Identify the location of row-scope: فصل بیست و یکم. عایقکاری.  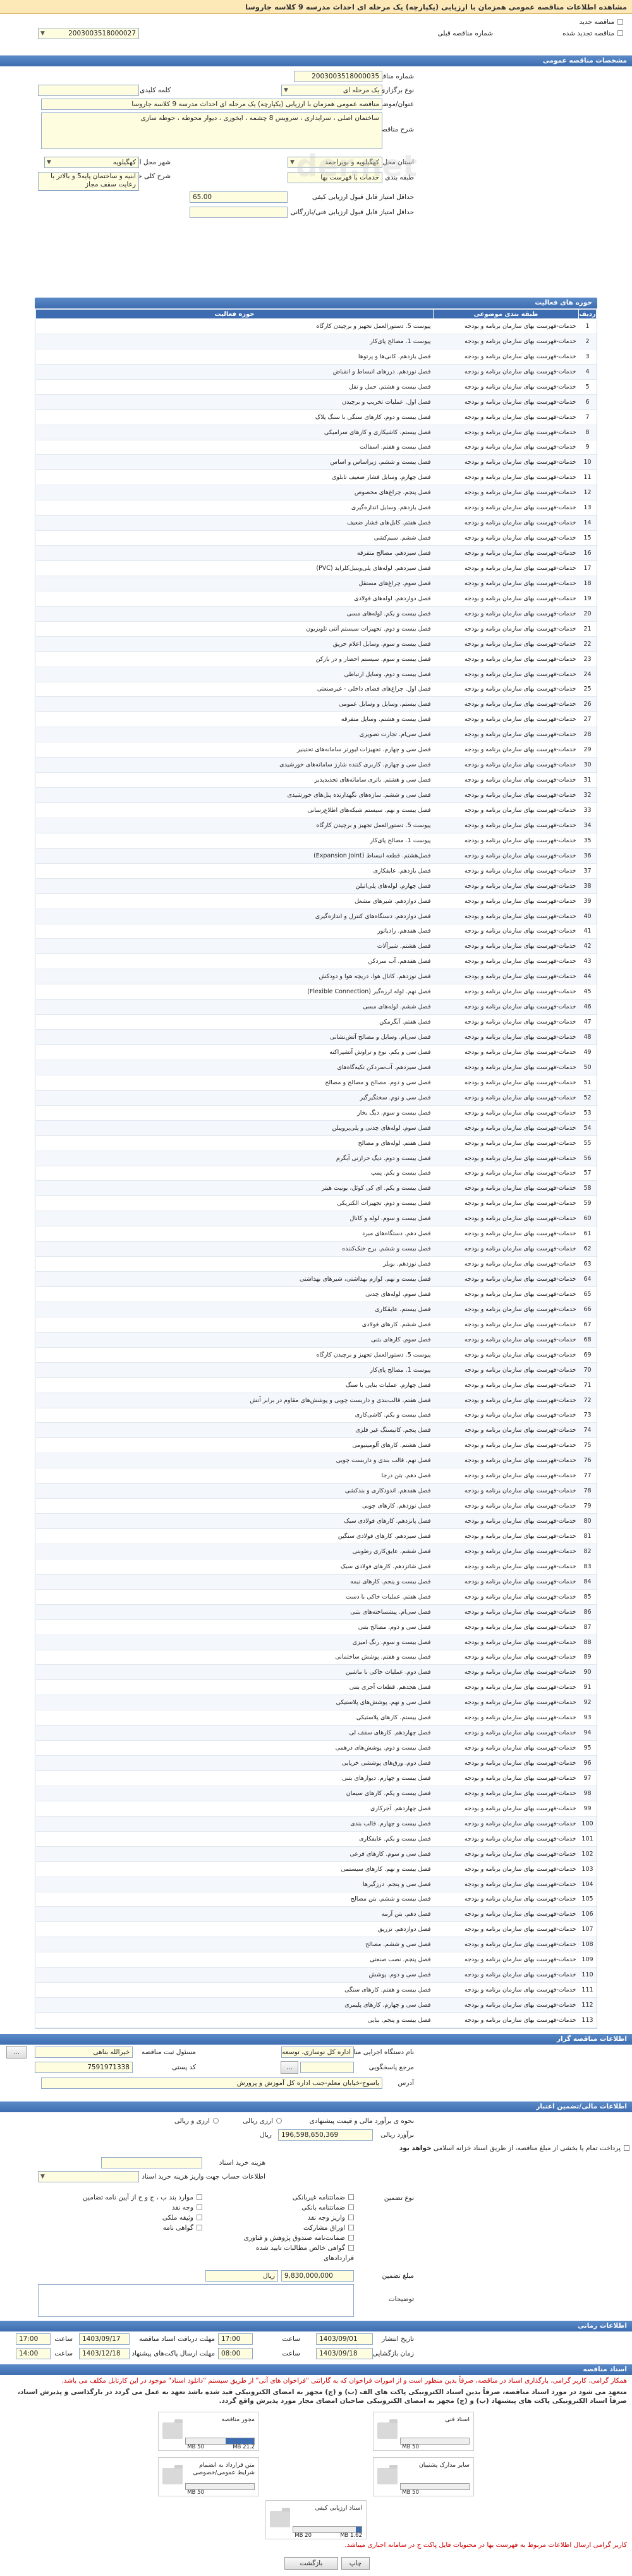
(234, 1839).